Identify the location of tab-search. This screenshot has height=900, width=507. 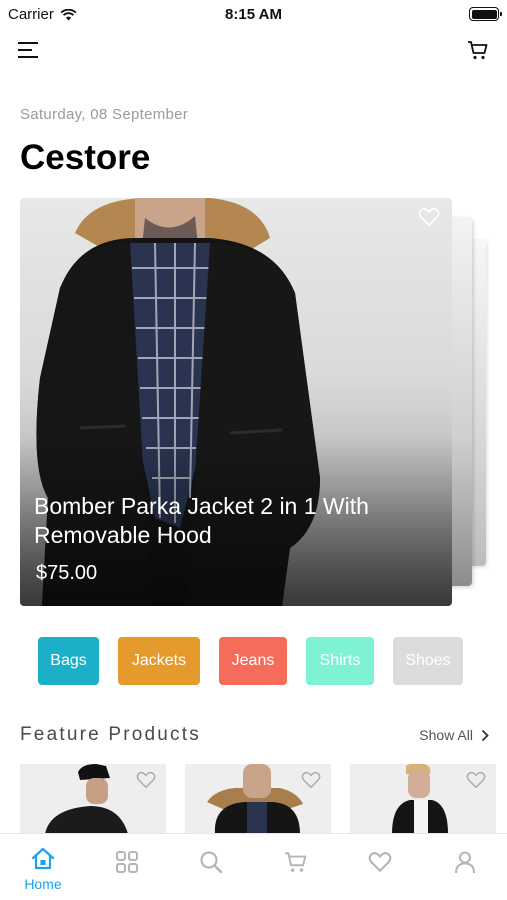
(211, 867).